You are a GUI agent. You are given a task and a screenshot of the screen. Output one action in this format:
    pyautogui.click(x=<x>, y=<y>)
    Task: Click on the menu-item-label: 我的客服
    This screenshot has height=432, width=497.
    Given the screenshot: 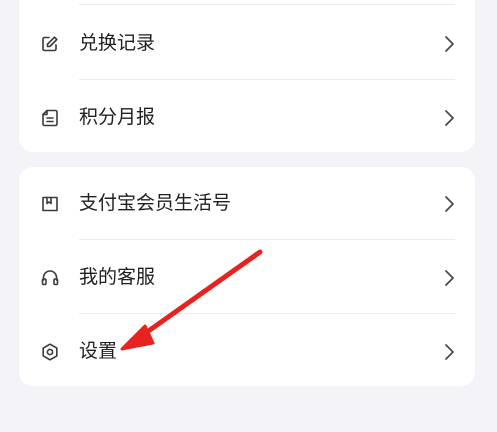 What is the action you would take?
    pyautogui.click(x=117, y=277)
    